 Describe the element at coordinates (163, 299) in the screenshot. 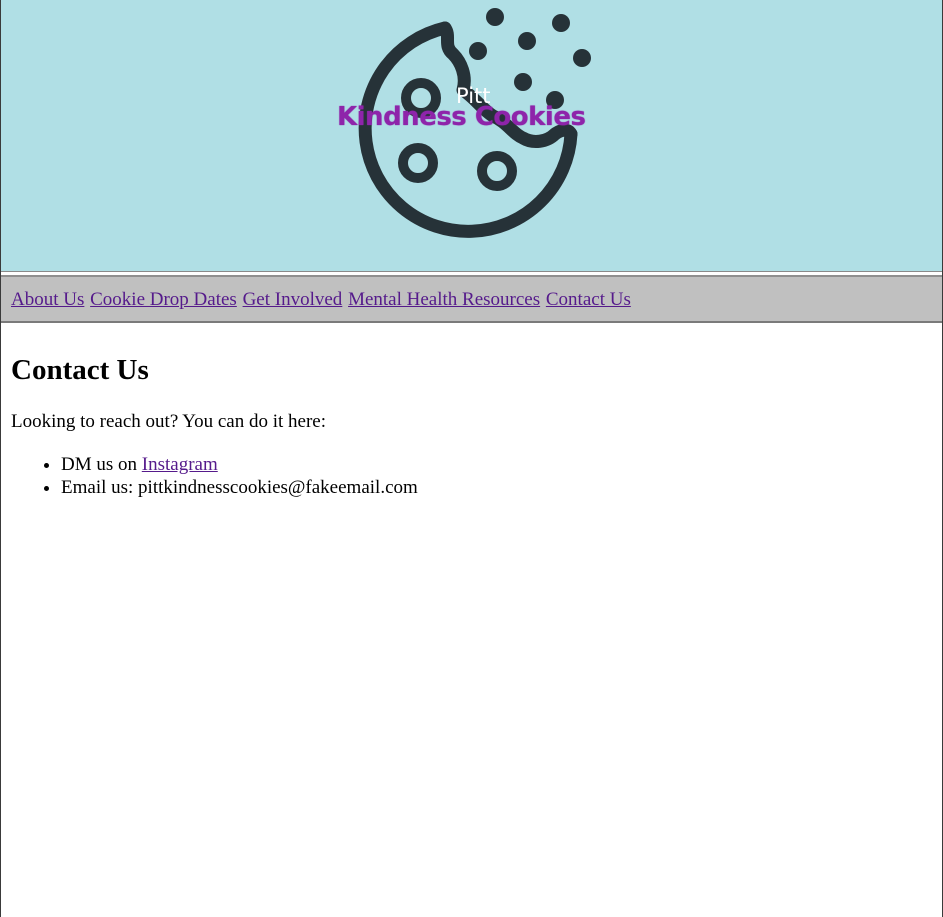

I see `nav-link-cookie-drop-dates: Cookie Drop Dates` at that location.